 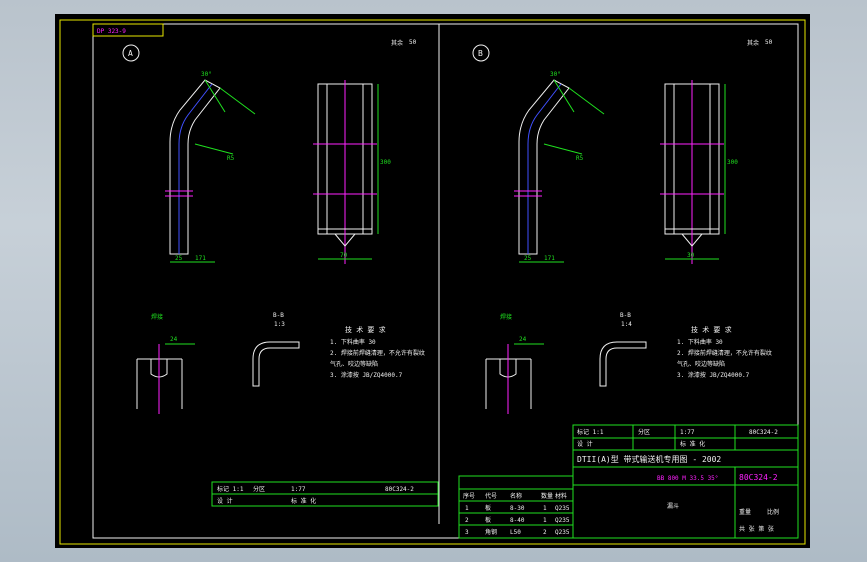 I want to click on dim-24-a: 24, so click(x=174, y=339).